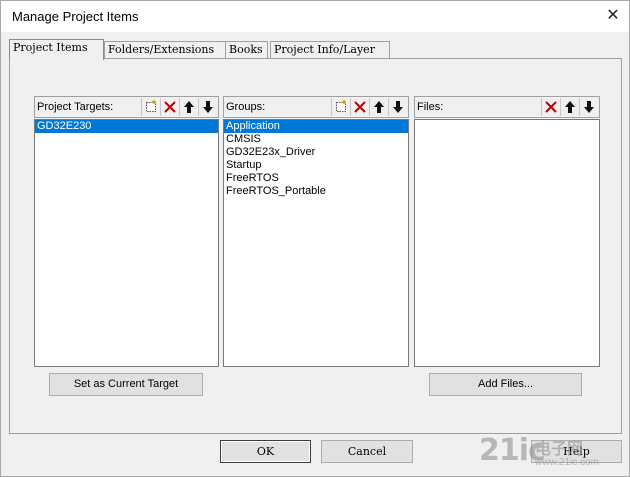 This screenshot has height=477, width=630. I want to click on groups-label: Groups:, so click(246, 107).